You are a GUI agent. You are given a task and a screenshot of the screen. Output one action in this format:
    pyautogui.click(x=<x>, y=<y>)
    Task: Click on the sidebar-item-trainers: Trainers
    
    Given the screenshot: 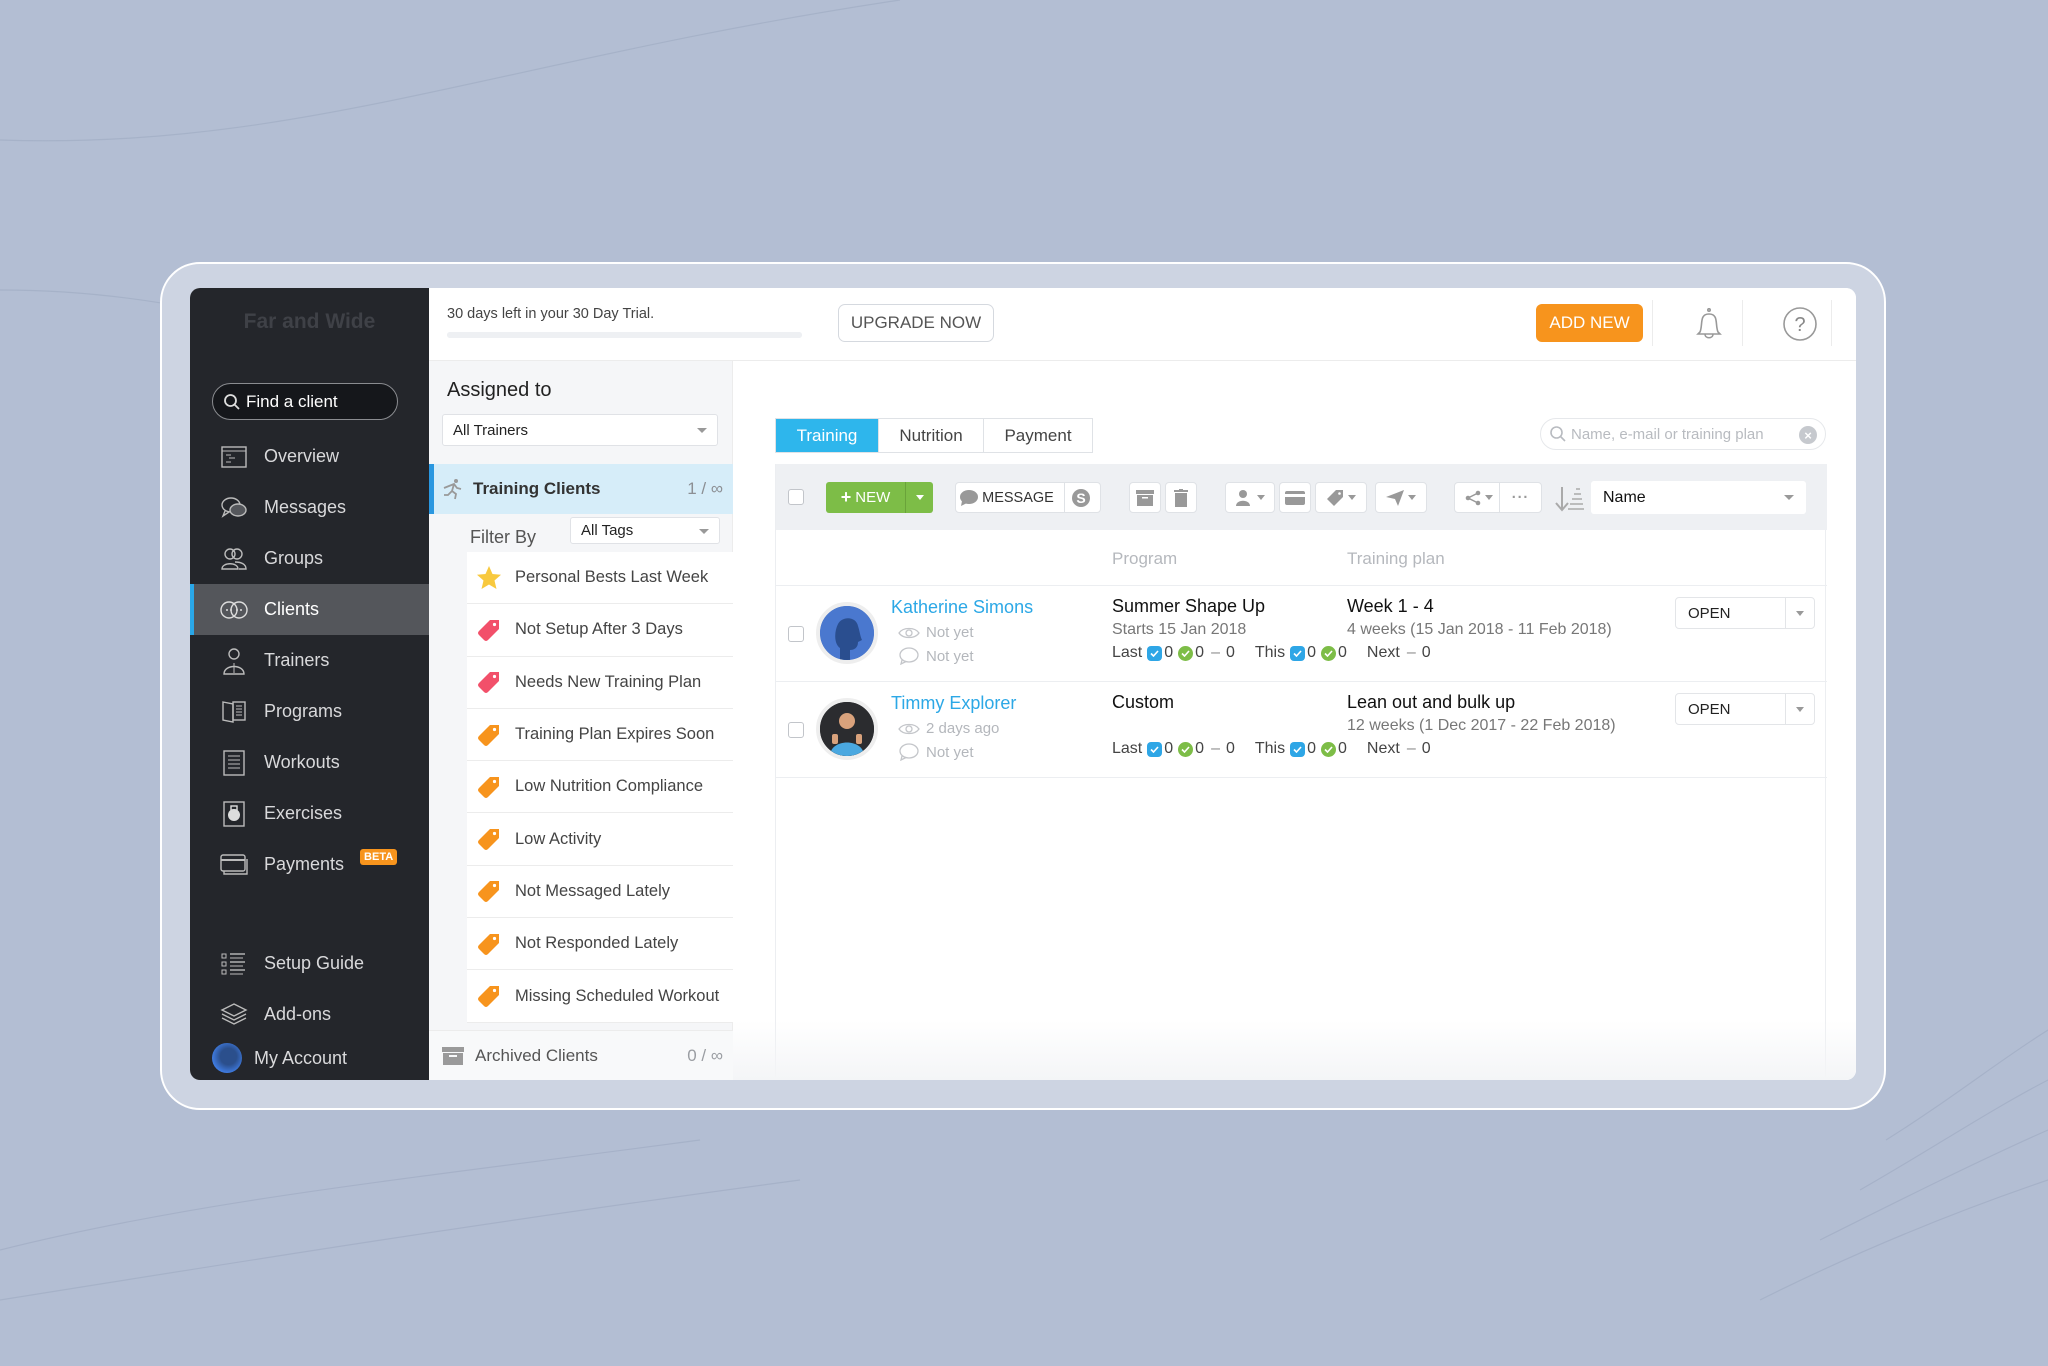 What is the action you would take?
    pyautogui.click(x=309, y=660)
    